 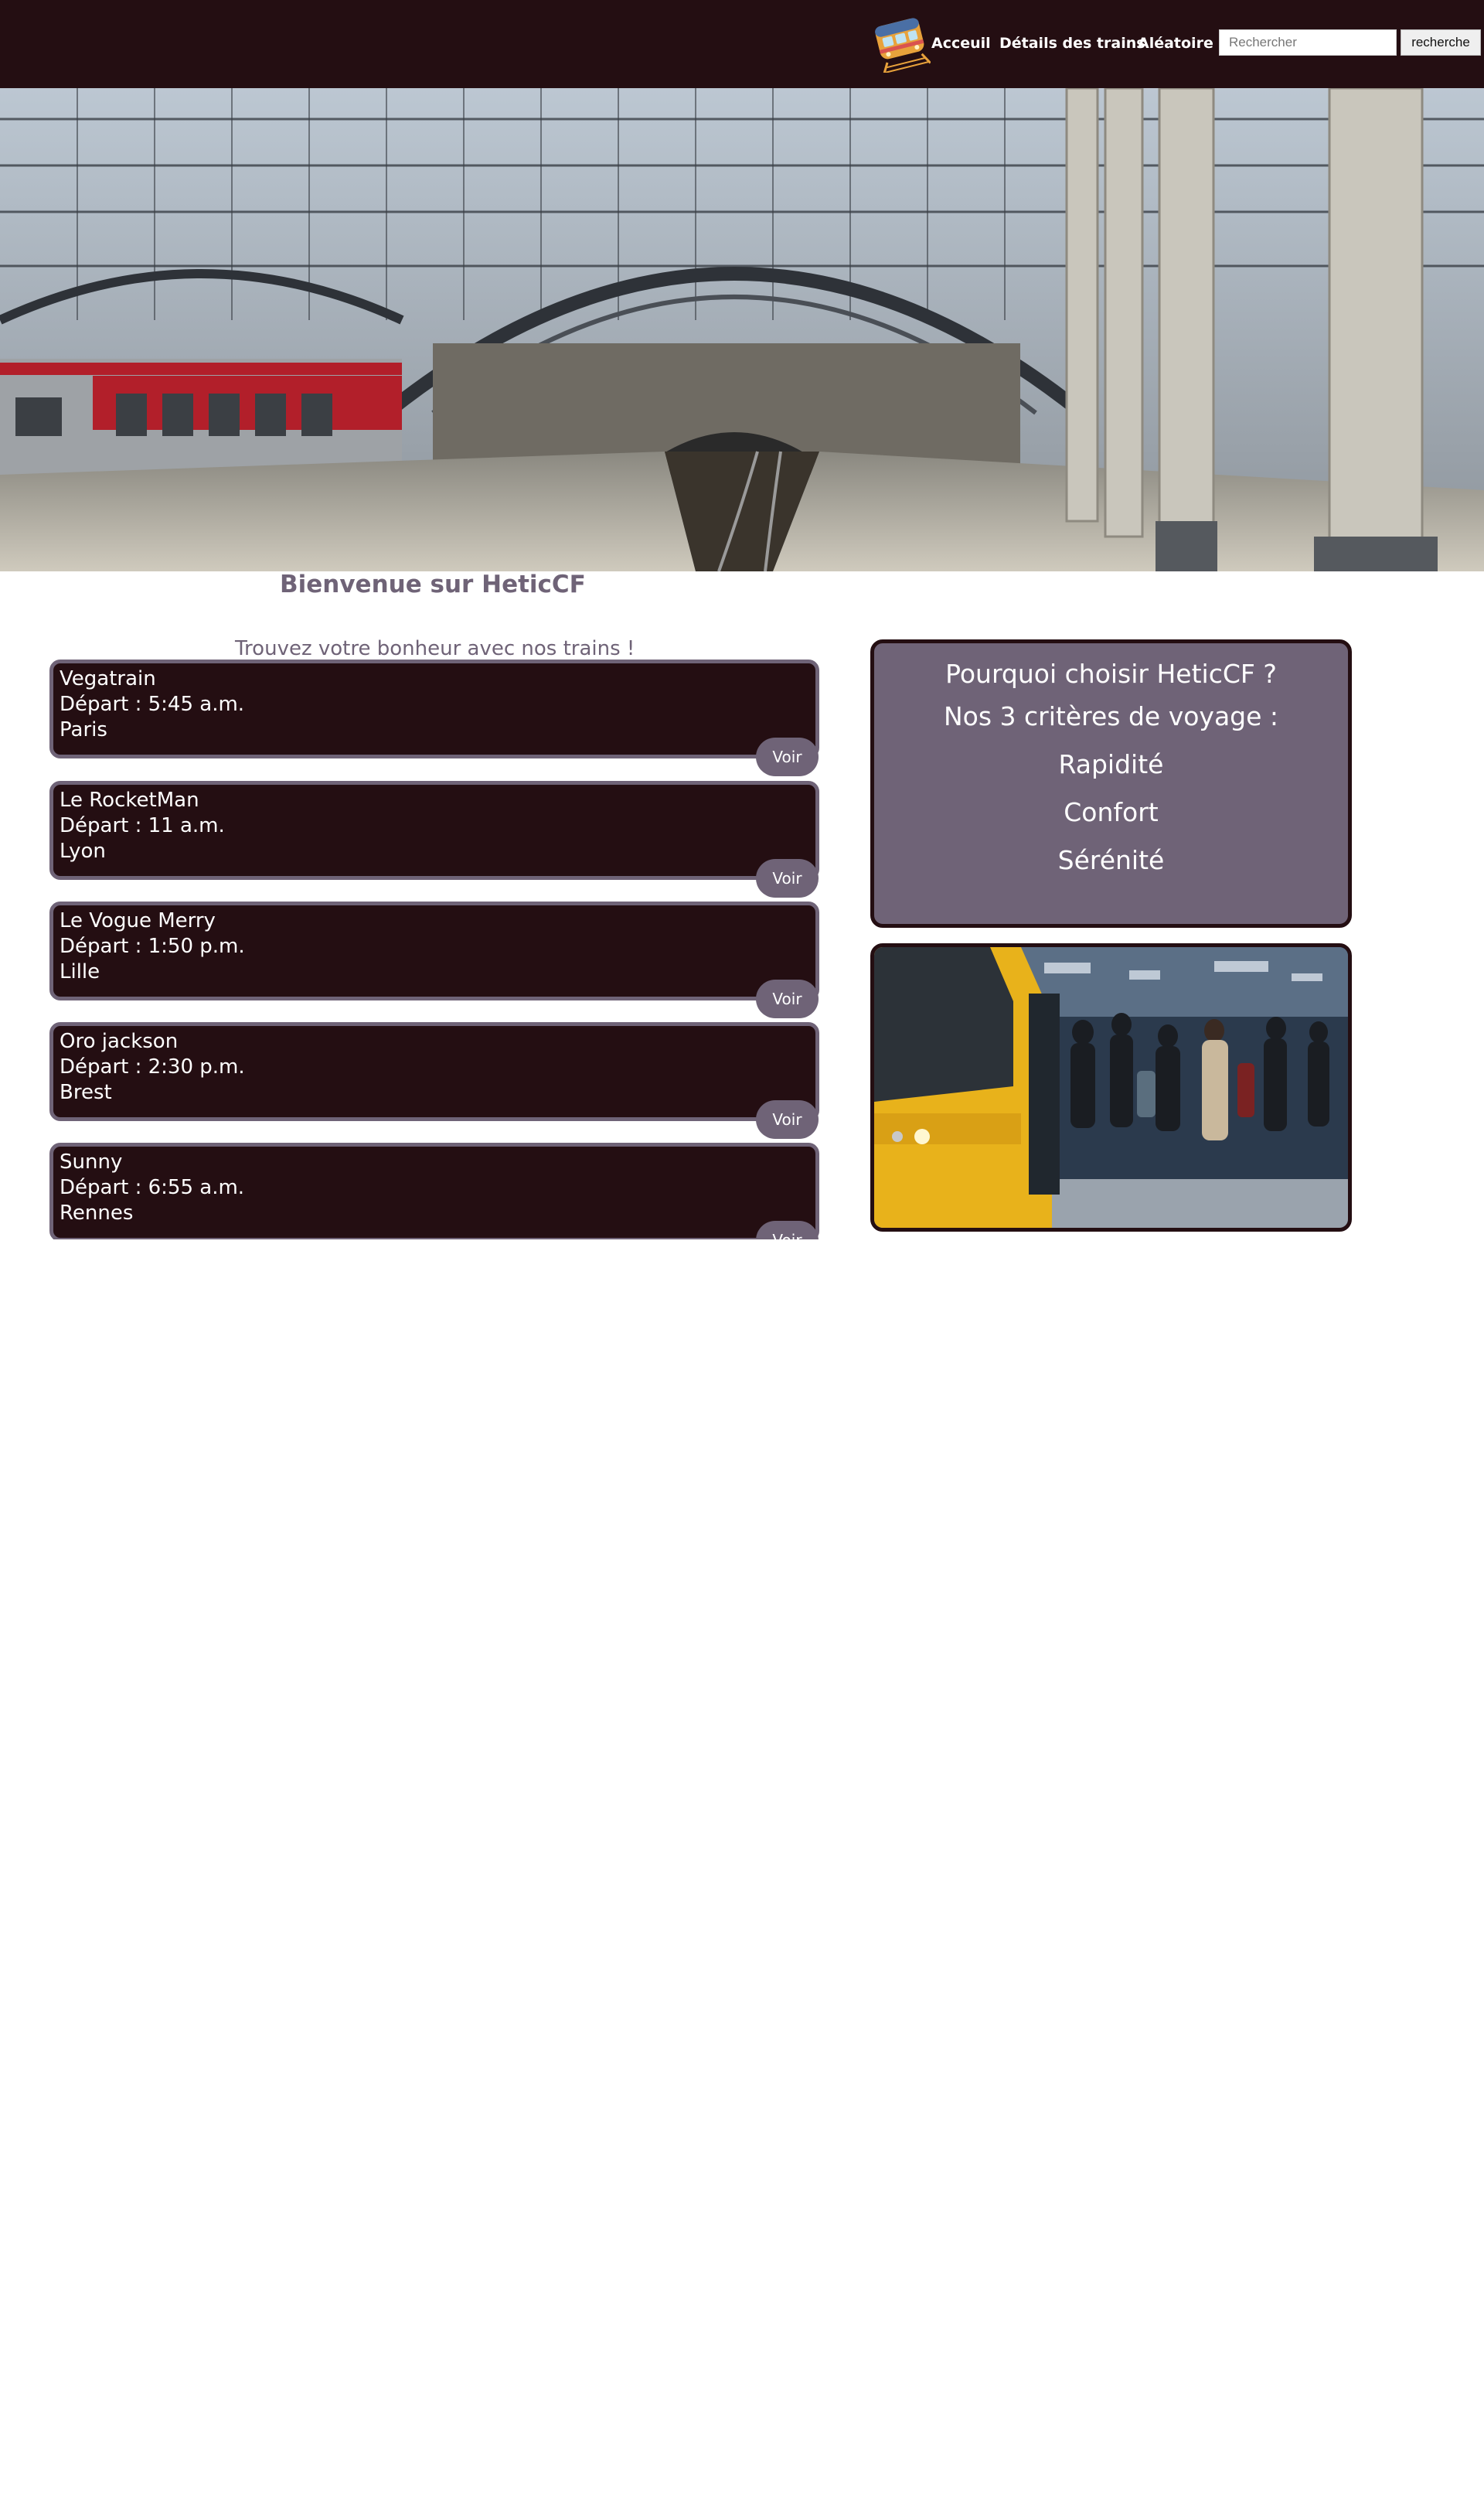 I want to click on train-departure: Départ : 6:55 a.m., so click(x=152, y=1187).